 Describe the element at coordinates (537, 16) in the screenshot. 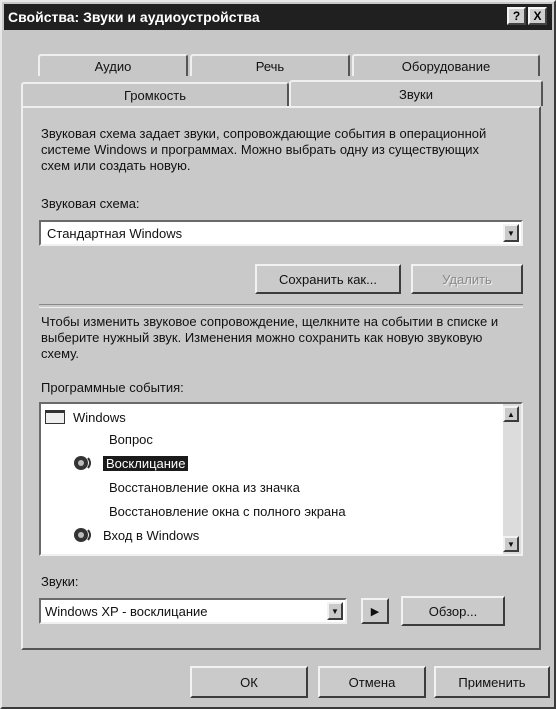

I see `close-button: X` at that location.